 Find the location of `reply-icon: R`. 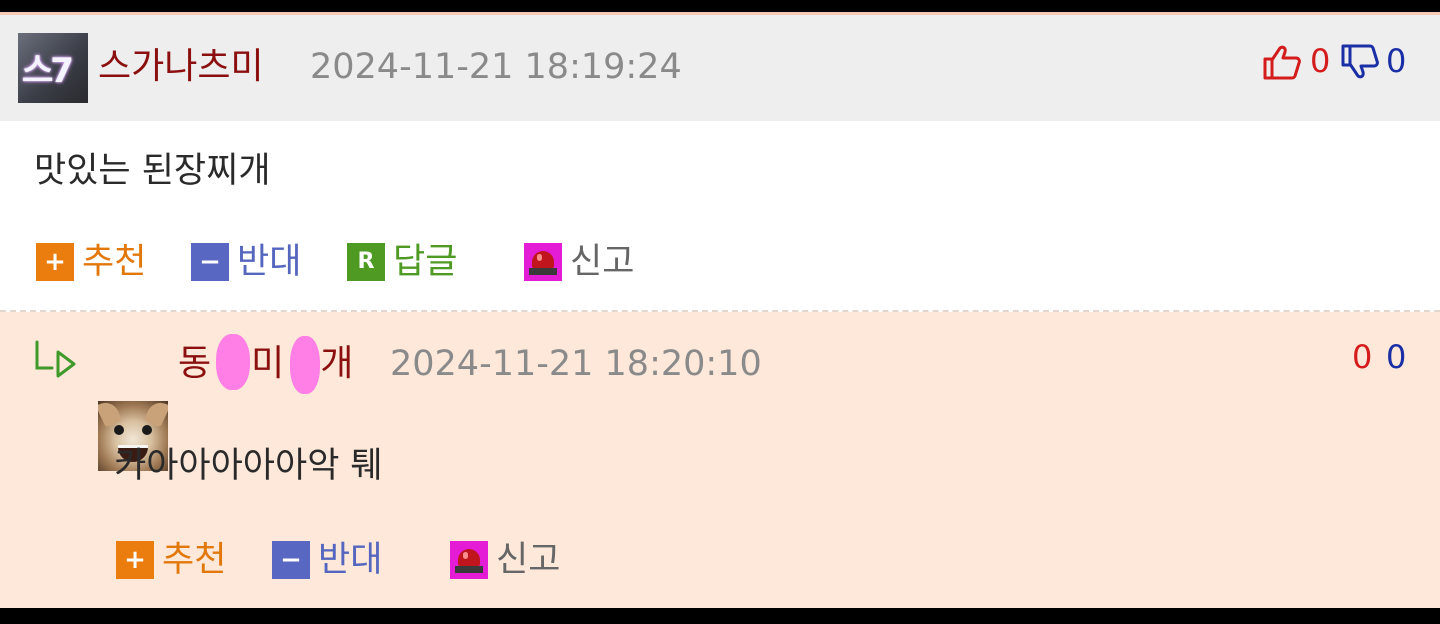

reply-icon: R is located at coordinates (366, 262).